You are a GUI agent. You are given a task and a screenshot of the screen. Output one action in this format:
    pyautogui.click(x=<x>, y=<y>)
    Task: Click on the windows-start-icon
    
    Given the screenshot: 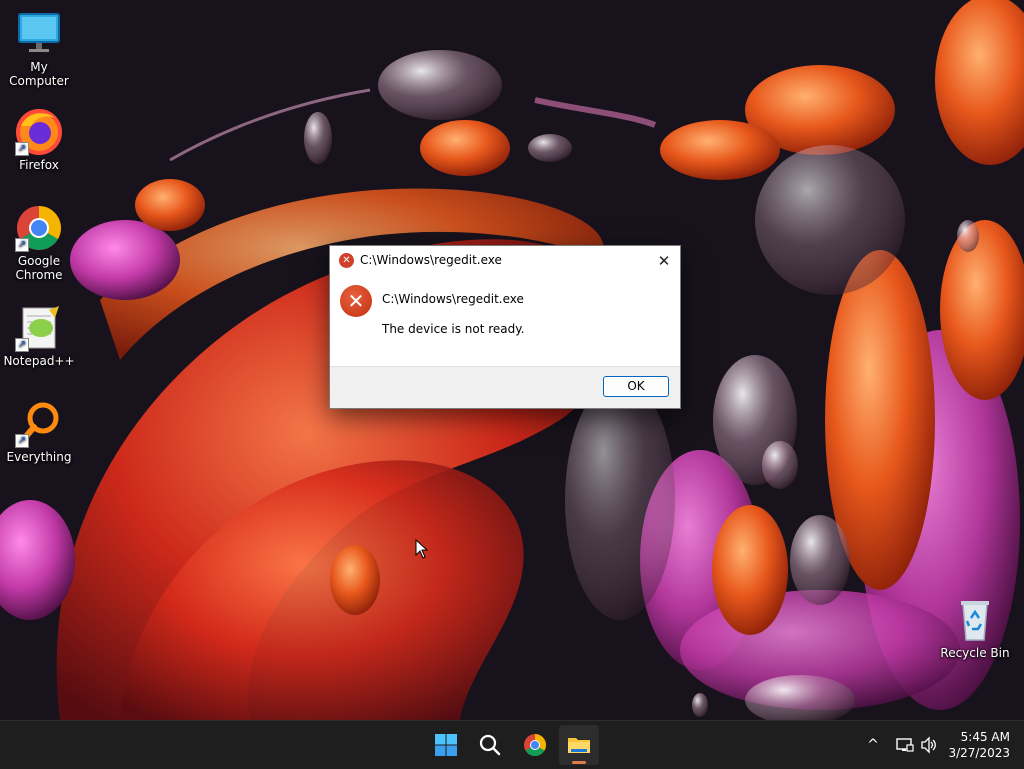 What is the action you would take?
    pyautogui.click(x=446, y=745)
    